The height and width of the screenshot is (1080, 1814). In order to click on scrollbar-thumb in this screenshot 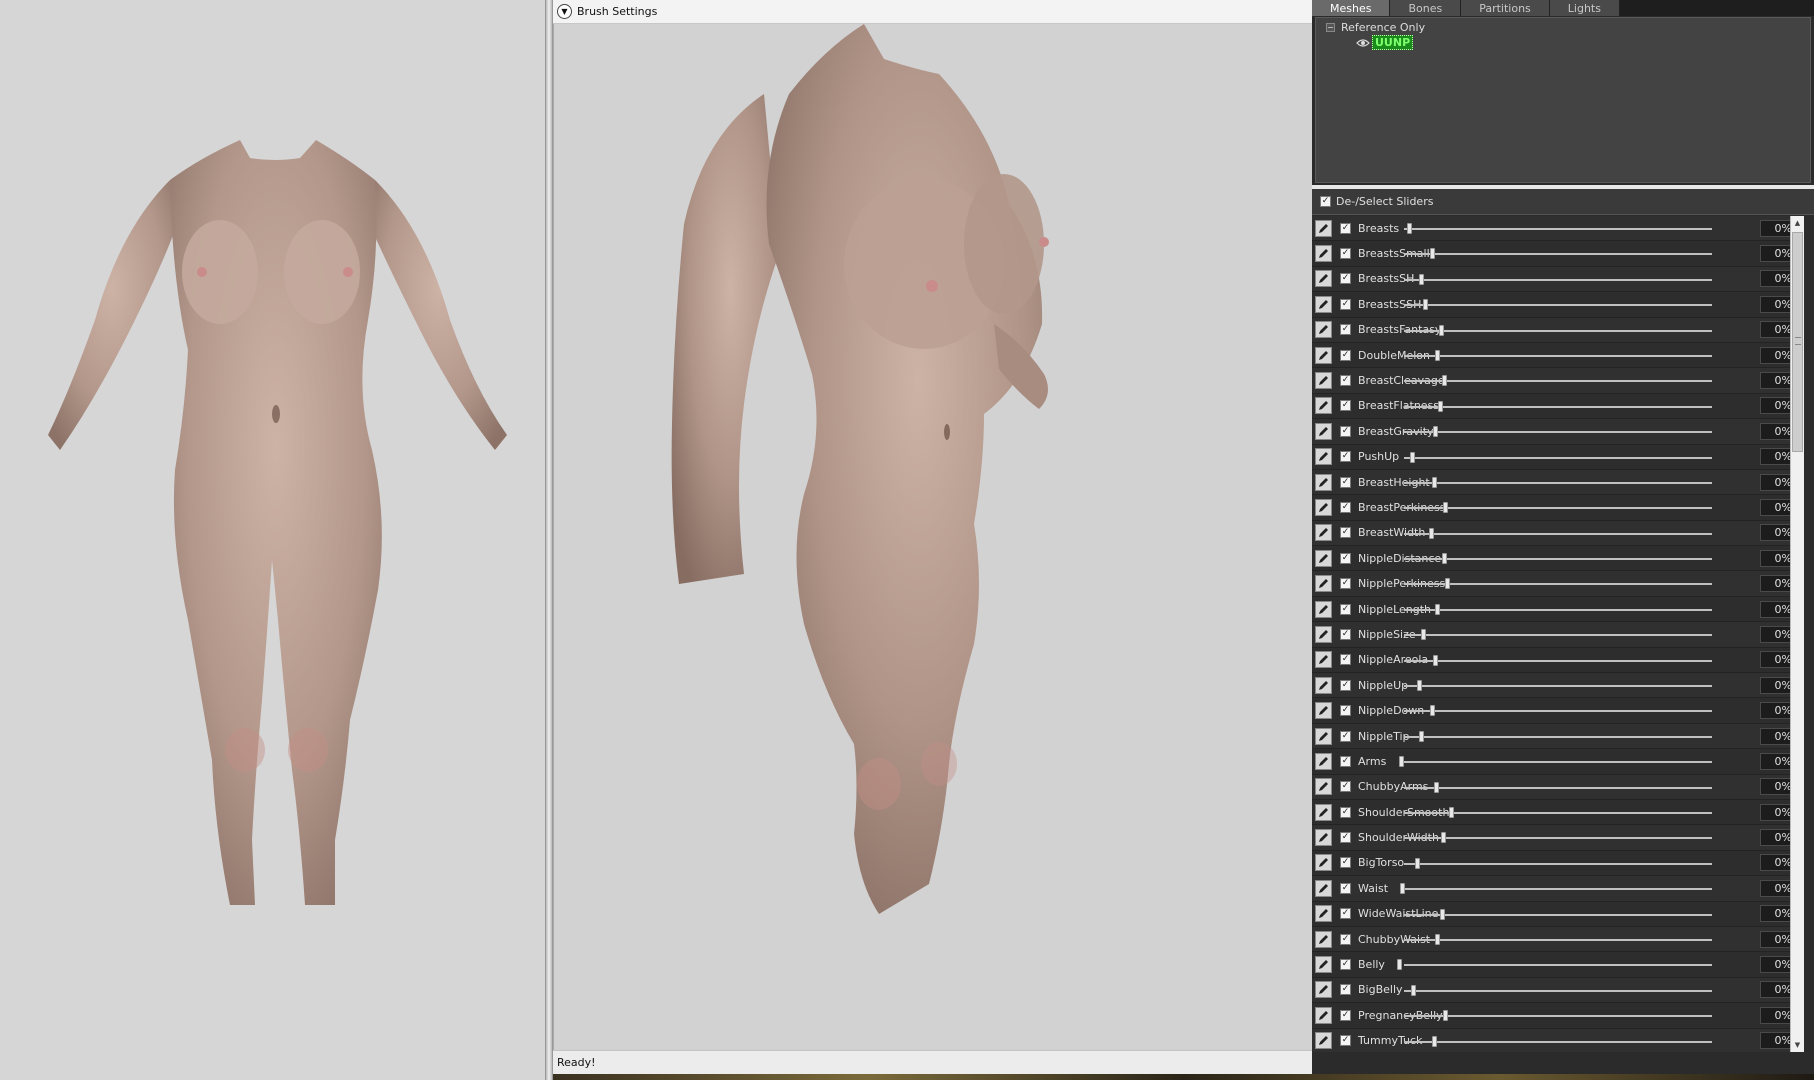, I will do `click(1797, 342)`.